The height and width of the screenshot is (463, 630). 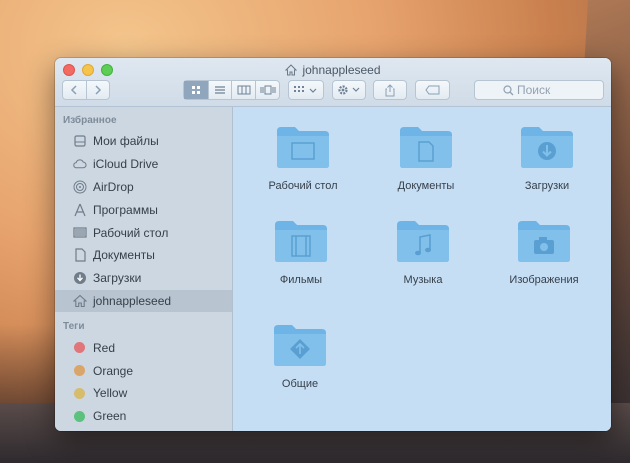 I want to click on arrange-grid-icon, so click(x=305, y=89).